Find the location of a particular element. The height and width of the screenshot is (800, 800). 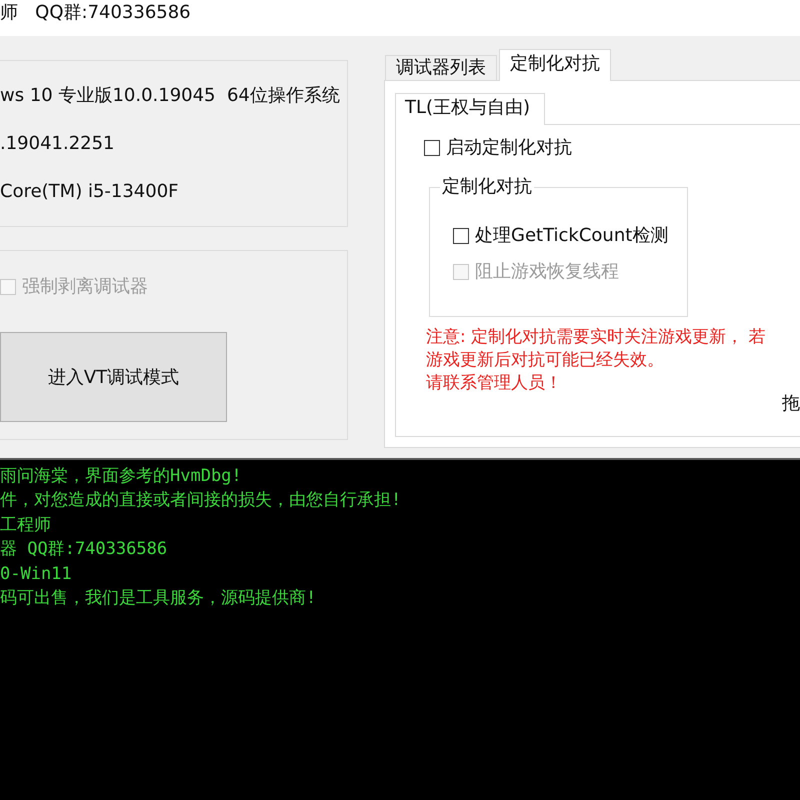

checkbox-label: 启动定制化对抗 is located at coordinates (509, 148).